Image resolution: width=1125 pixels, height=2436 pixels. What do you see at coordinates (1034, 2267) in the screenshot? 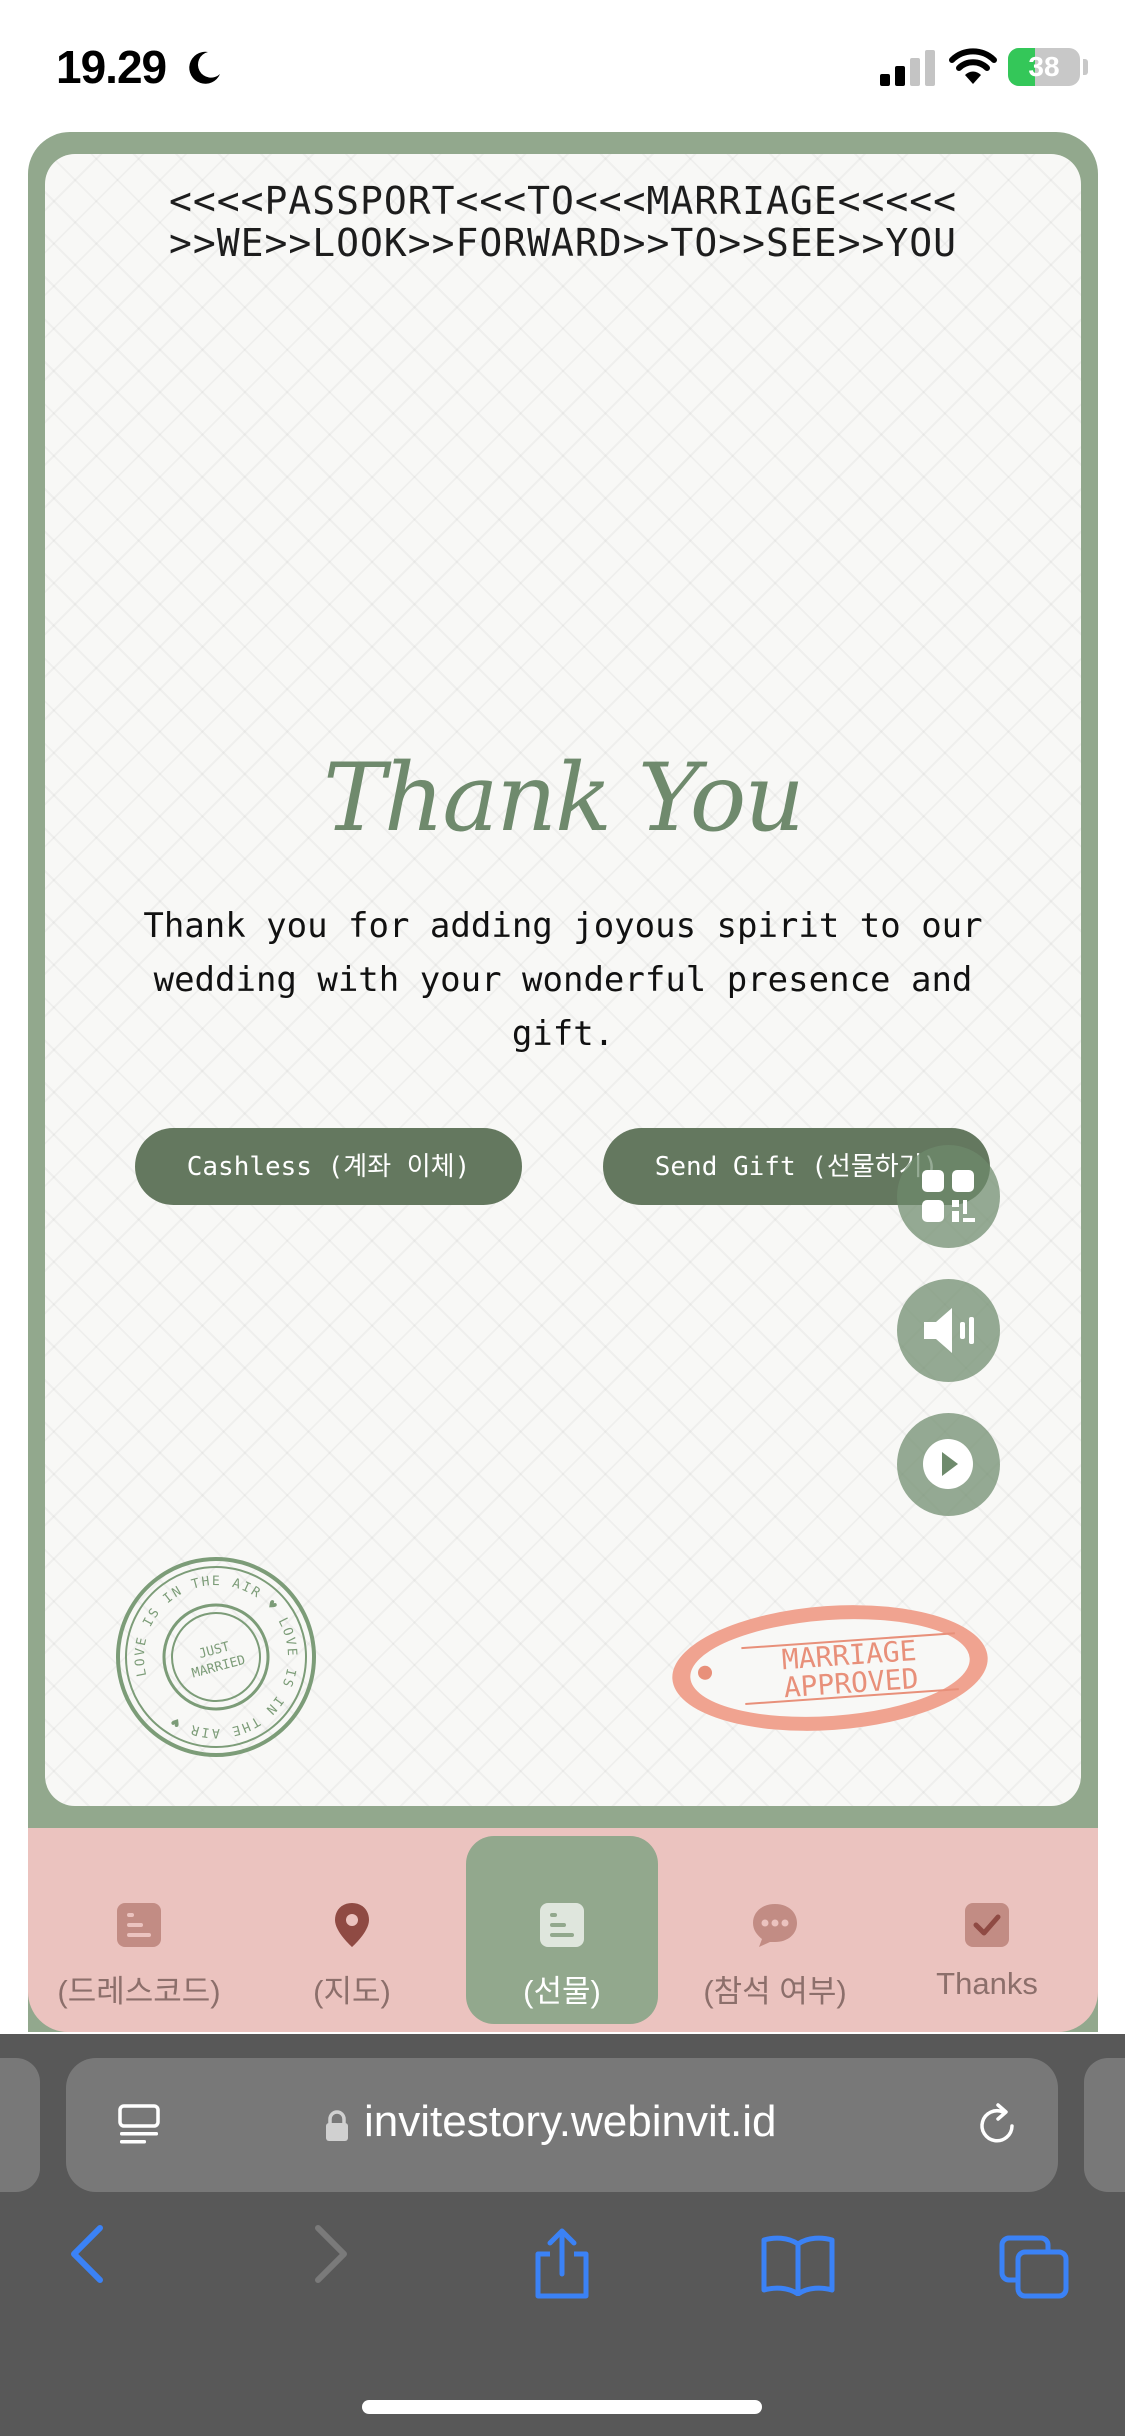
I see `tabs-icon` at bounding box center [1034, 2267].